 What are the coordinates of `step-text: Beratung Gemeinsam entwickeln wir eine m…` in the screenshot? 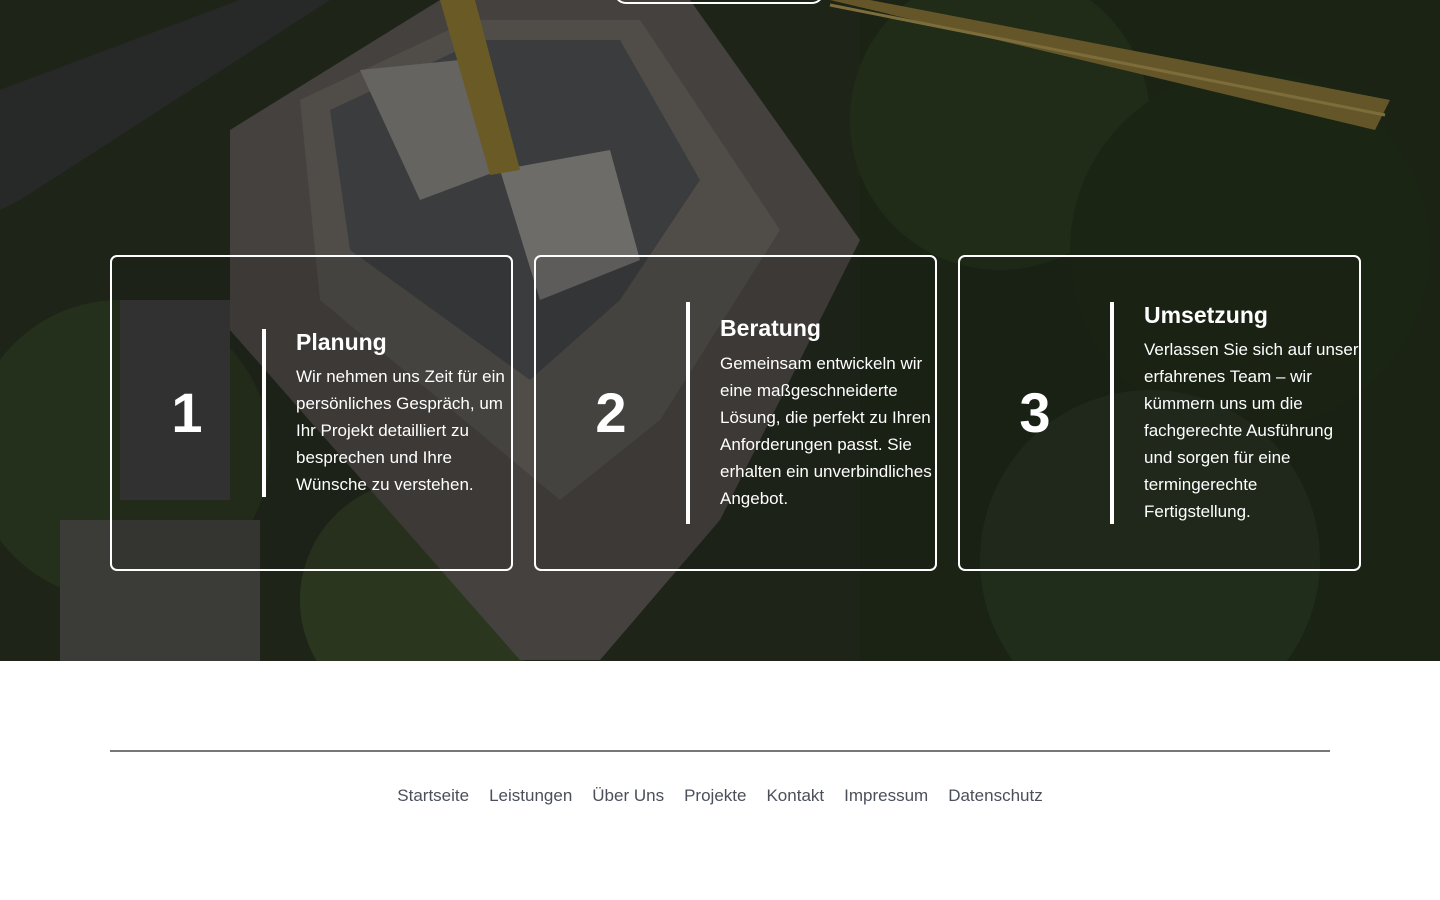 It's located at (827, 413).